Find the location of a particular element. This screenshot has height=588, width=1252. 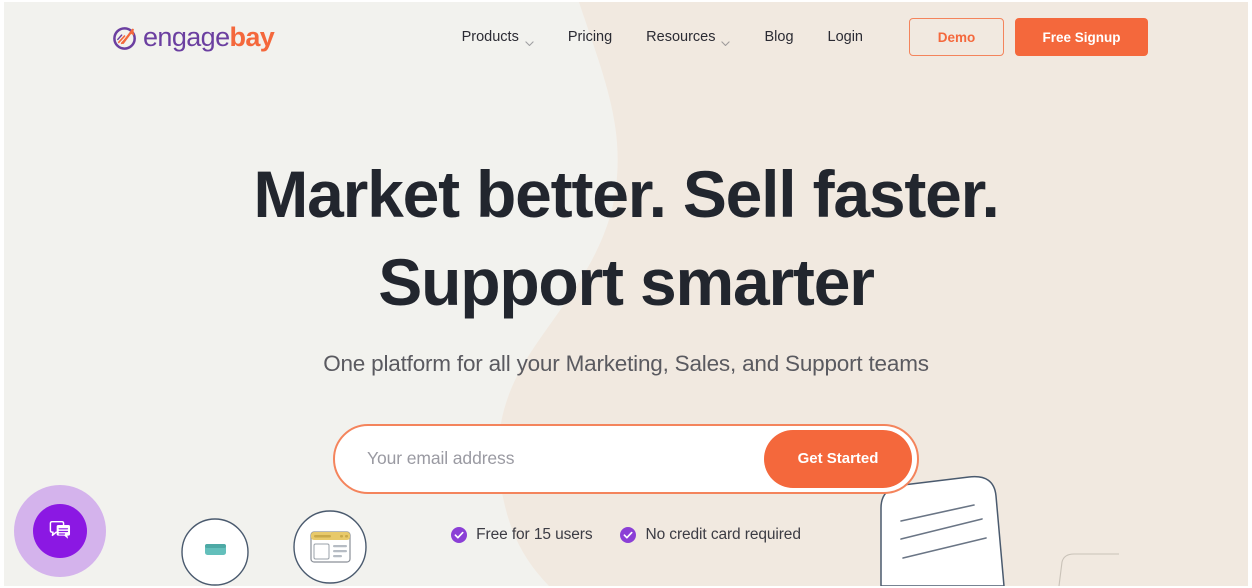

logo: engagebay is located at coordinates (193, 36).